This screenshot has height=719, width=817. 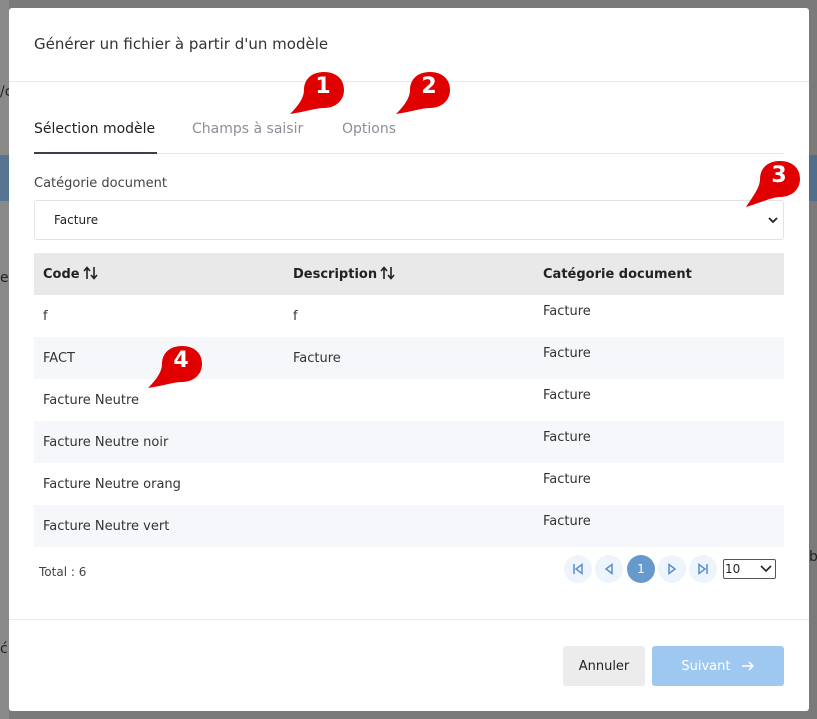 I want to click on table-row: Facture Neutre noir Facture, so click(x=409, y=442).